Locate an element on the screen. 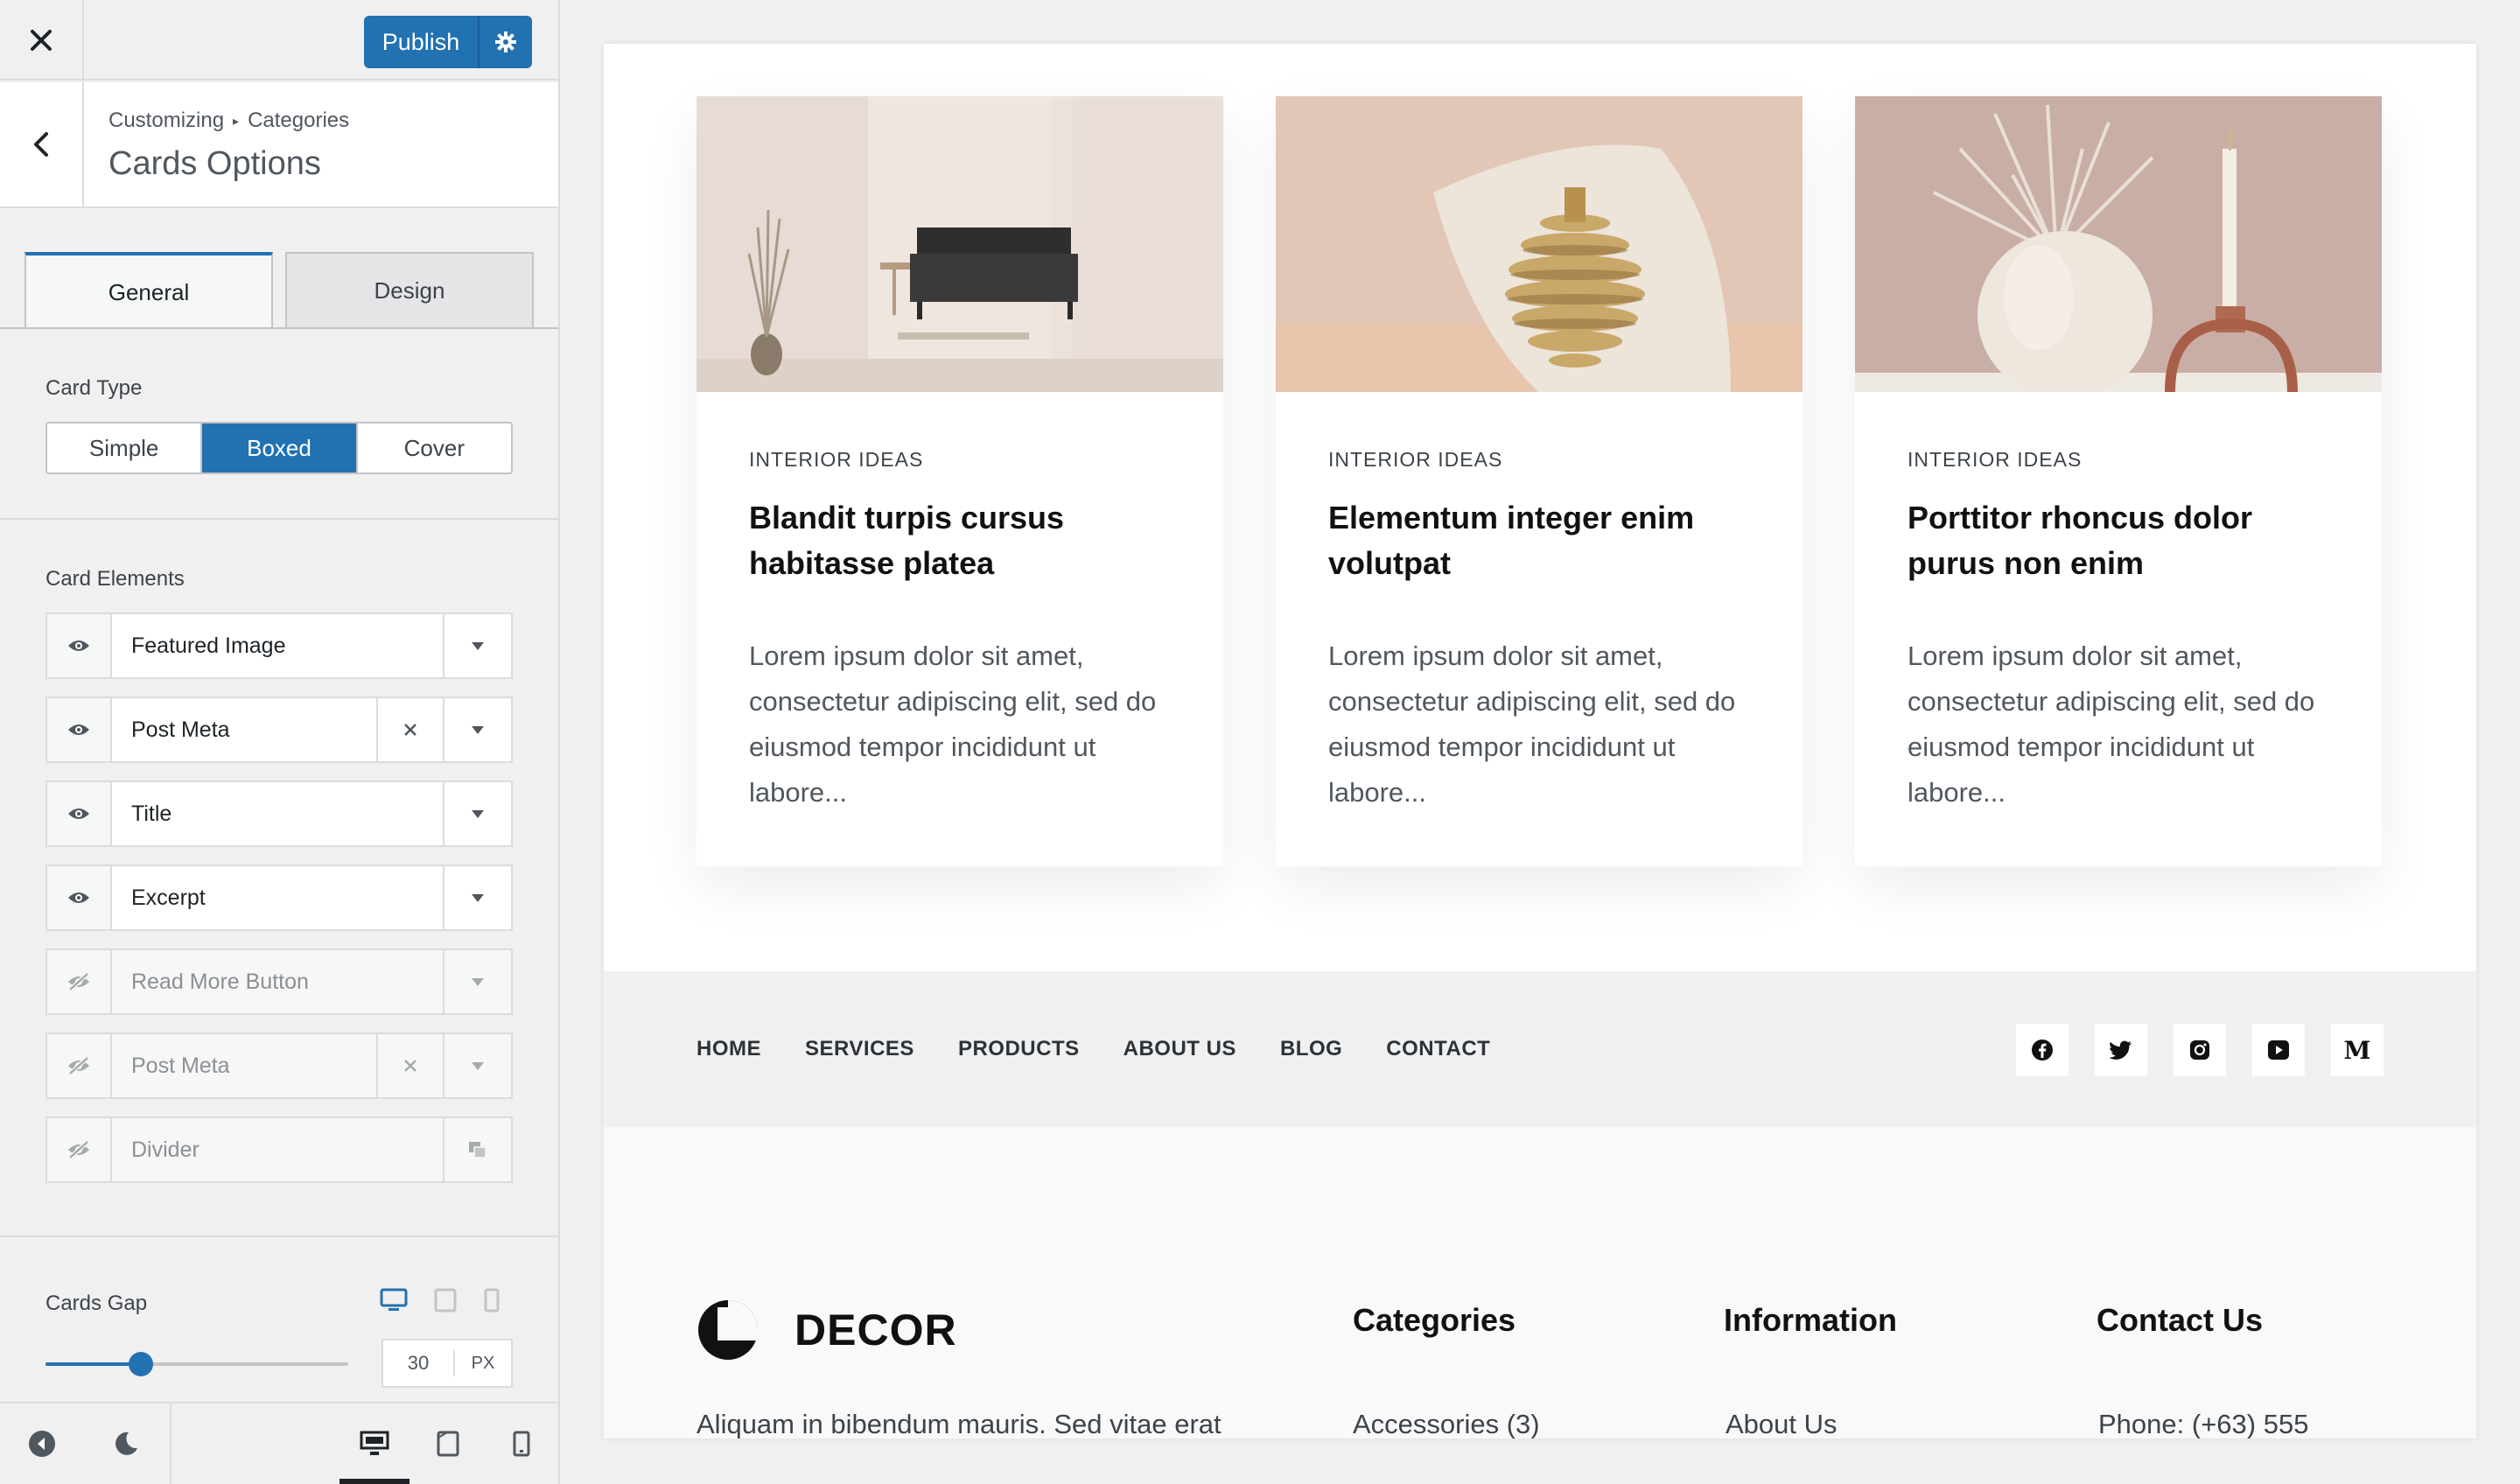 The image size is (2520, 1484). card-title: Porttitor rhoncus dolor purus non enim is located at coordinates (2126, 540).